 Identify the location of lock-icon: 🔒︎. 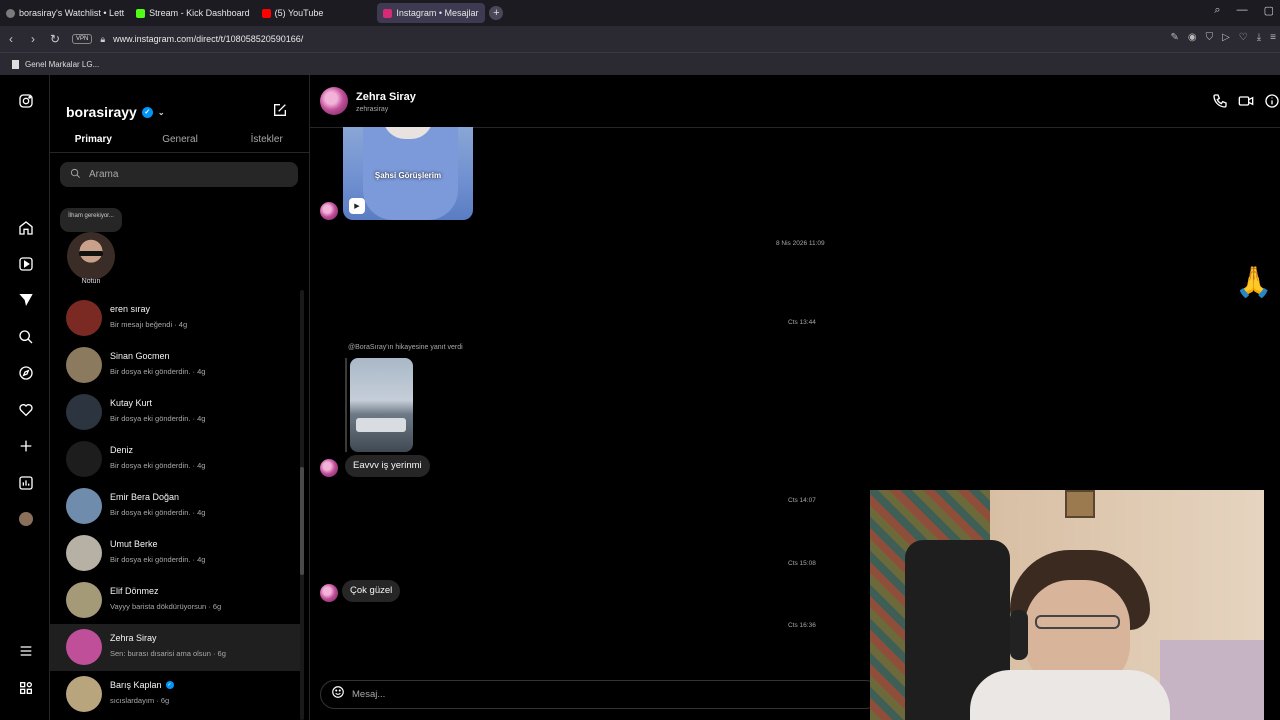
(103, 38).